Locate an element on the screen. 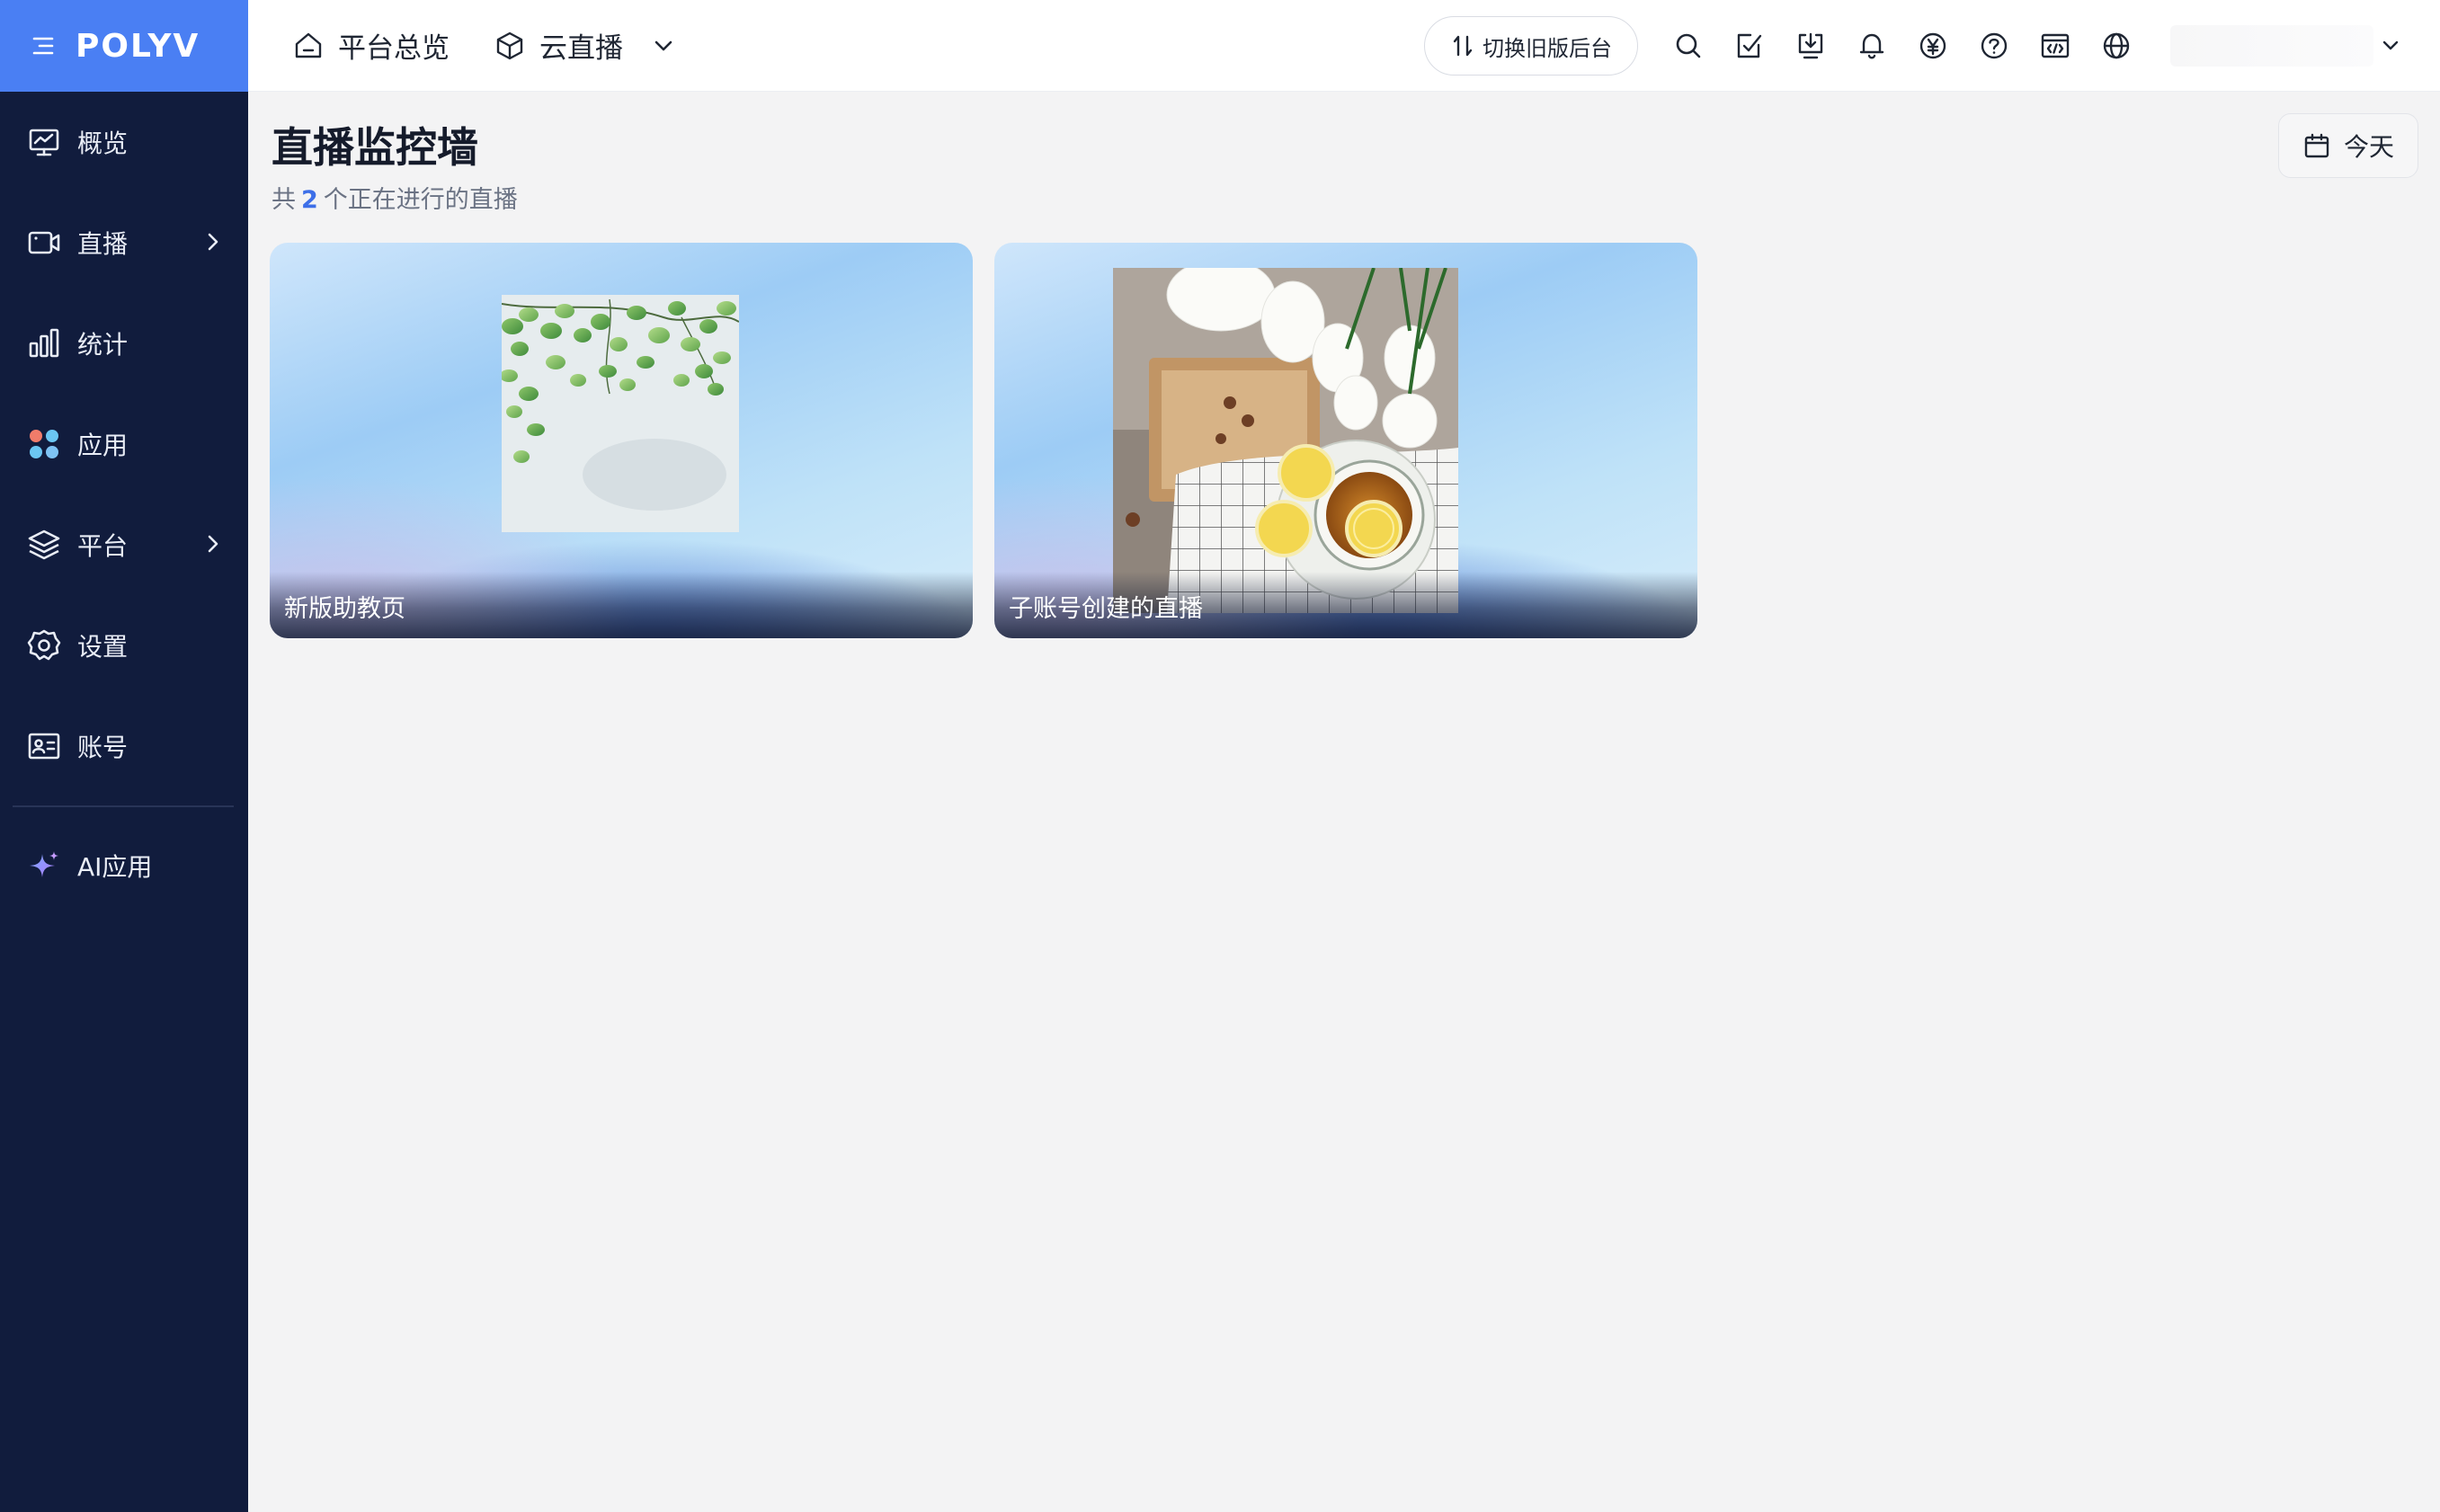  sparkle-icon is located at coordinates (44, 866).